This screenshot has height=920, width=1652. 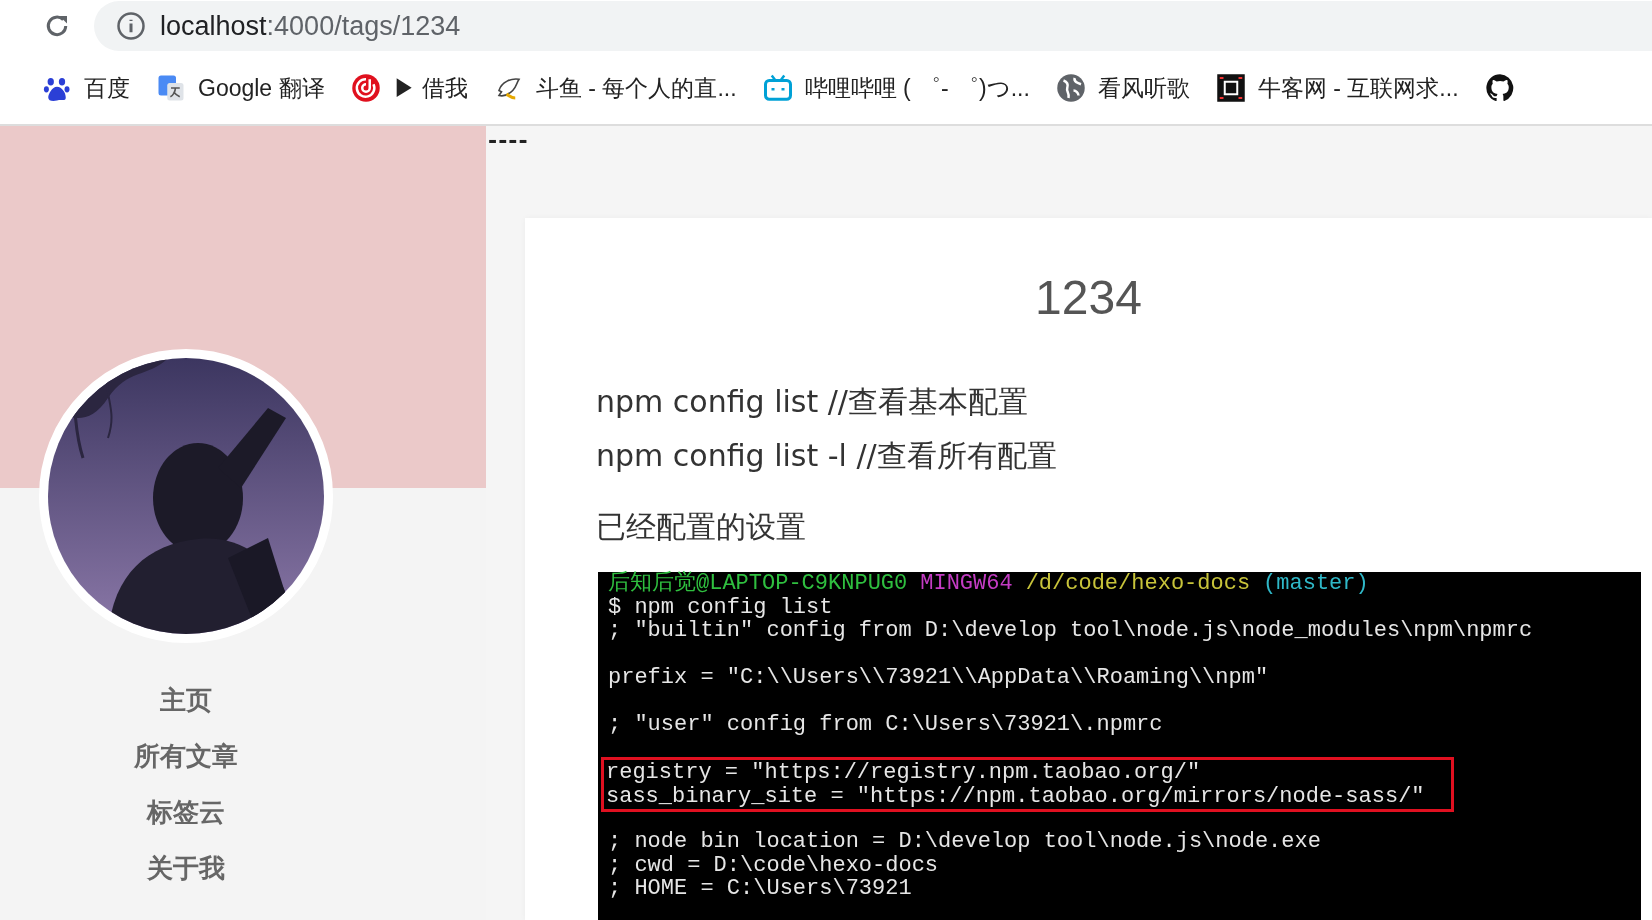 What do you see at coordinates (171, 88) in the screenshot?
I see `translate-icon` at bounding box center [171, 88].